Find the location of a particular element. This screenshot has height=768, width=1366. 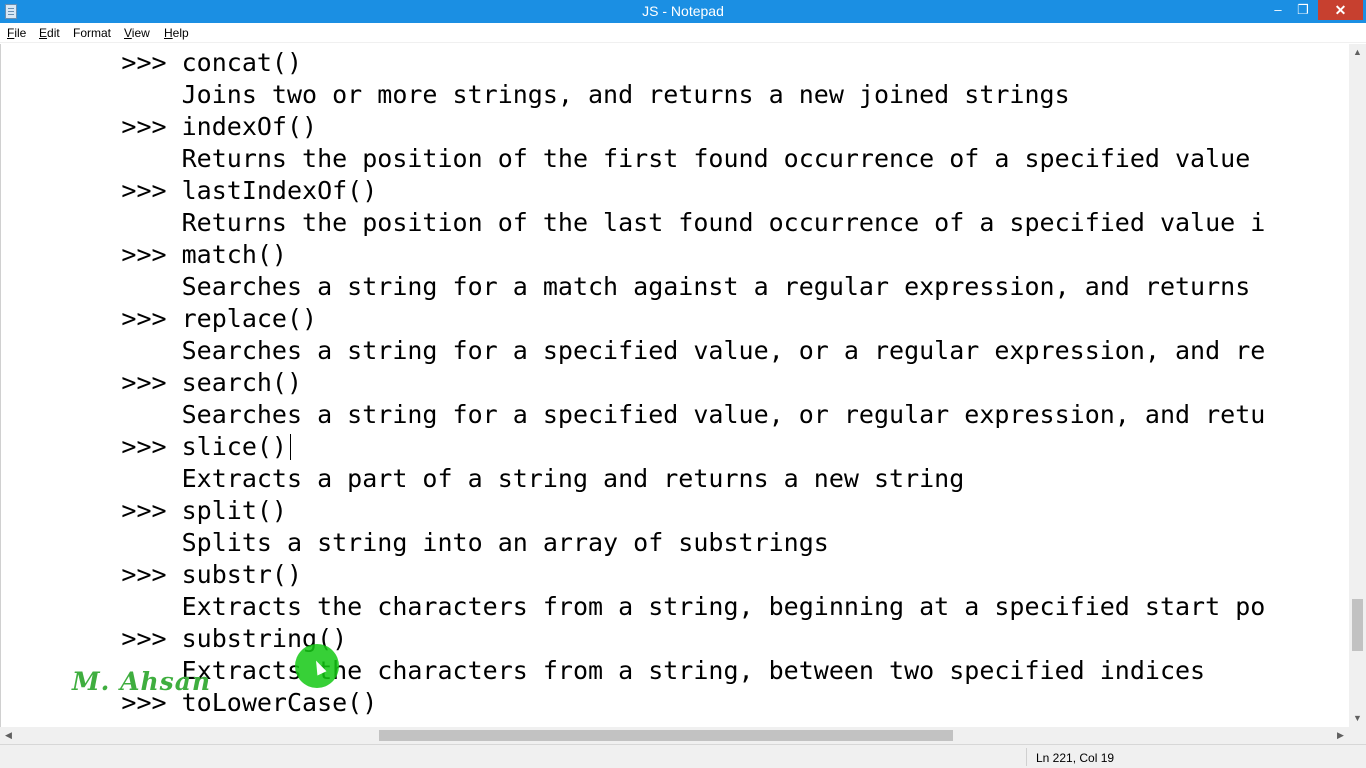

scroll-left-icon: ◀ is located at coordinates (8, 735).